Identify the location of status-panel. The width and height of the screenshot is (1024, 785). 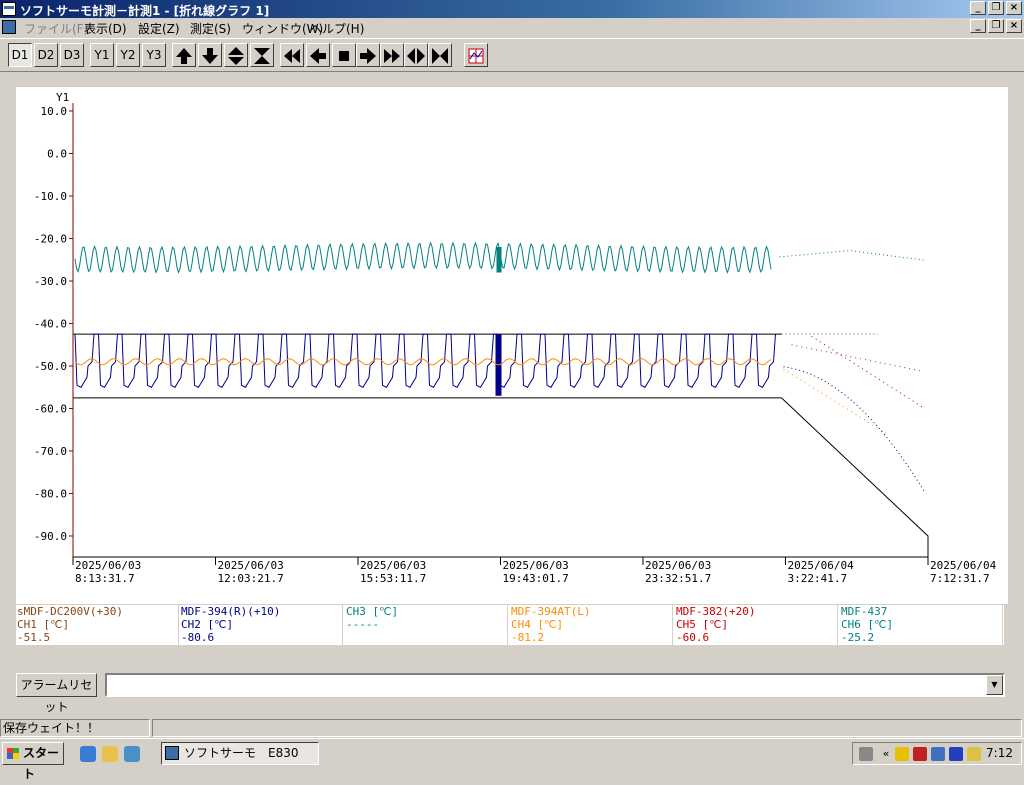
(587, 728).